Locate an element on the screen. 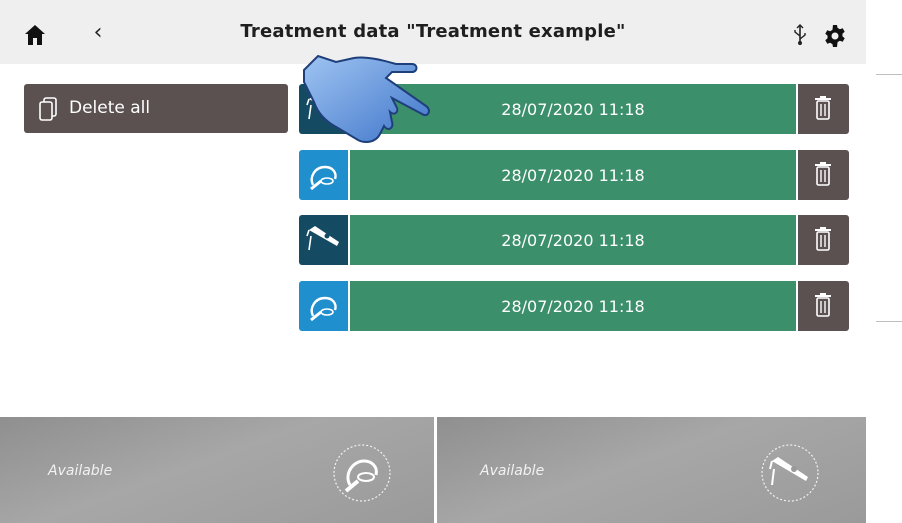  gear-icon is located at coordinates (835, 36).